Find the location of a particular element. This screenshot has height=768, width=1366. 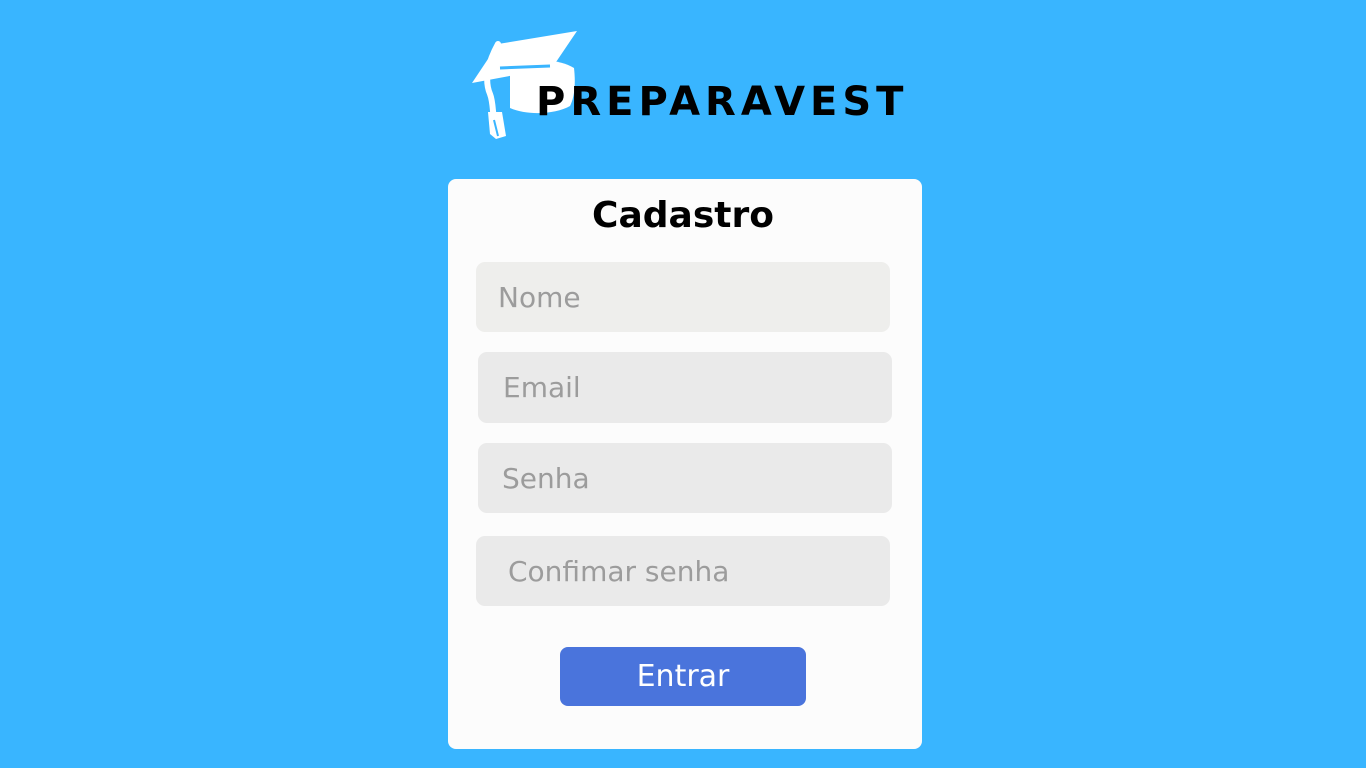

name-input is located at coordinates (683, 297).